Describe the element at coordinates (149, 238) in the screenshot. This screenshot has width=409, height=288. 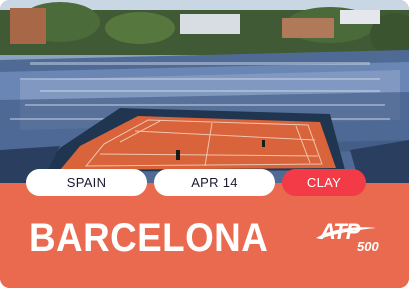
I see `city-title: BARCELONA` at that location.